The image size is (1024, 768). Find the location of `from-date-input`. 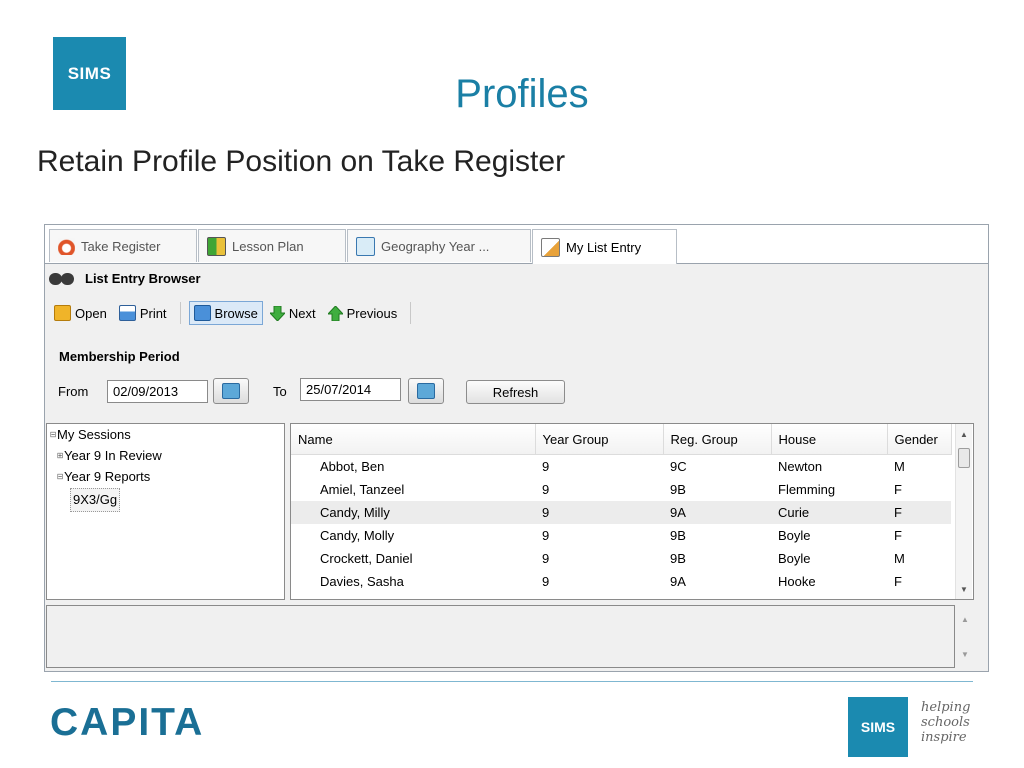

from-date-input is located at coordinates (157, 391).